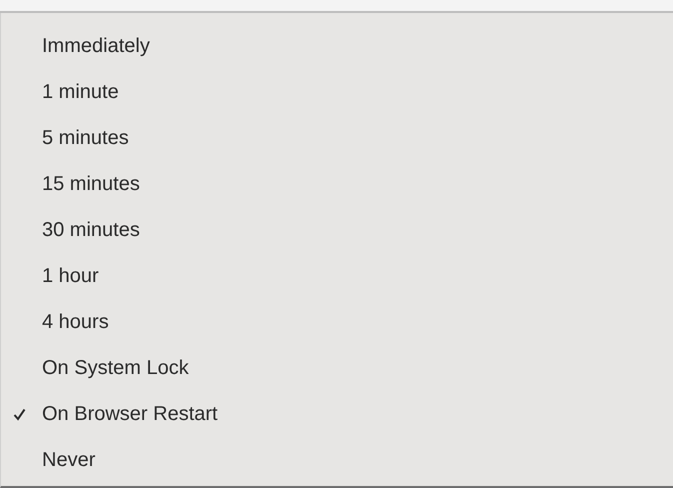 The width and height of the screenshot is (673, 488). Describe the element at coordinates (130, 414) in the screenshot. I see `menu-item: On Browser Restart` at that location.